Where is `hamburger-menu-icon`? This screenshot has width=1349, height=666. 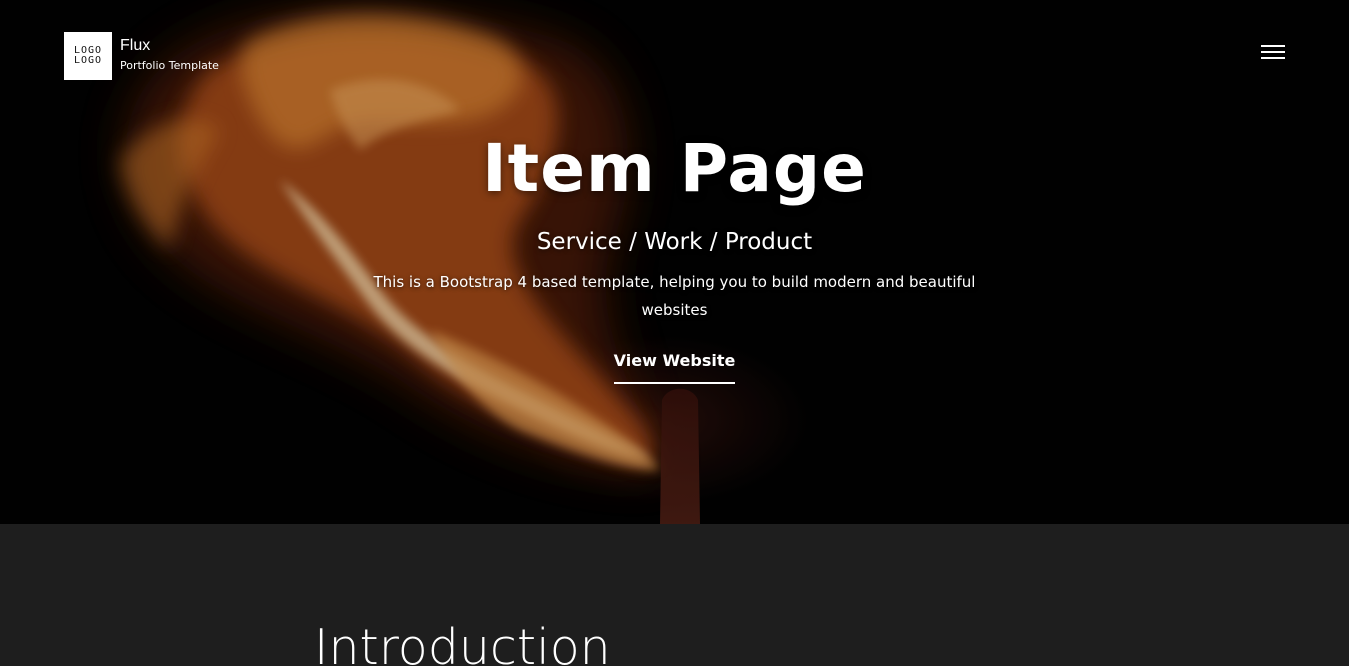
hamburger-menu-icon is located at coordinates (1273, 52).